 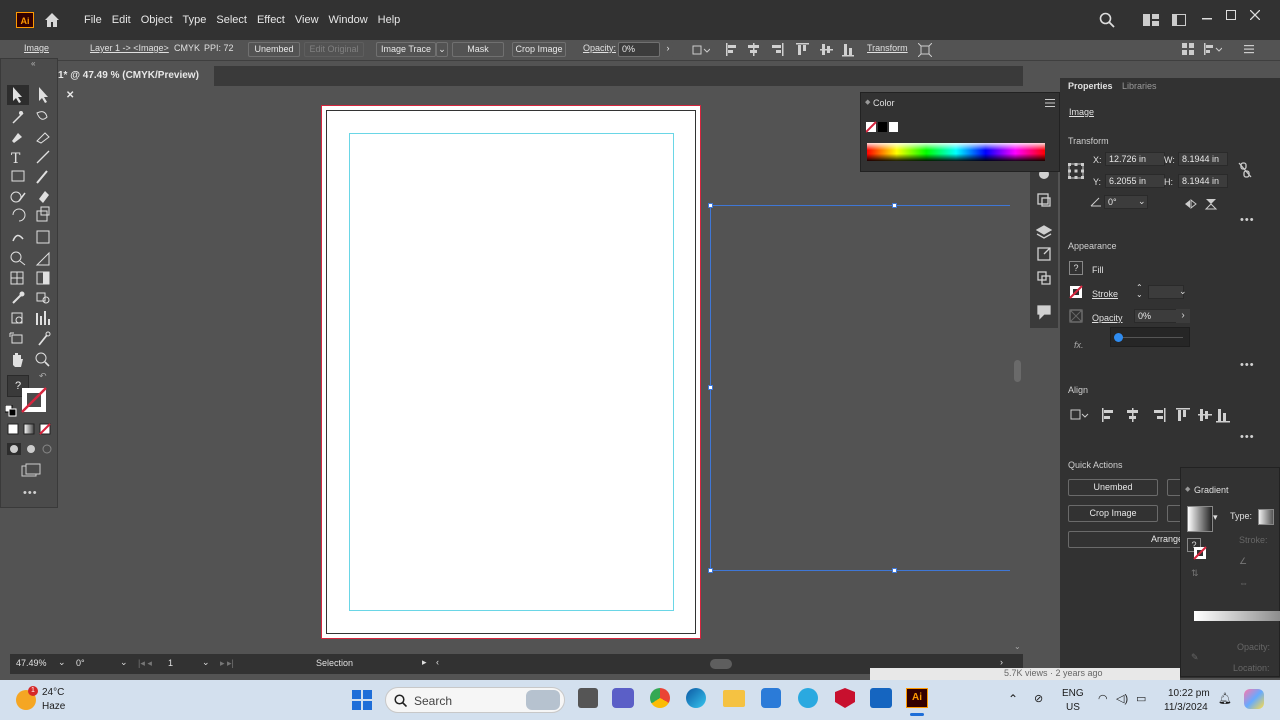 What do you see at coordinates (31, 663) in the screenshot?
I see `zoom-level: 47.49%` at bounding box center [31, 663].